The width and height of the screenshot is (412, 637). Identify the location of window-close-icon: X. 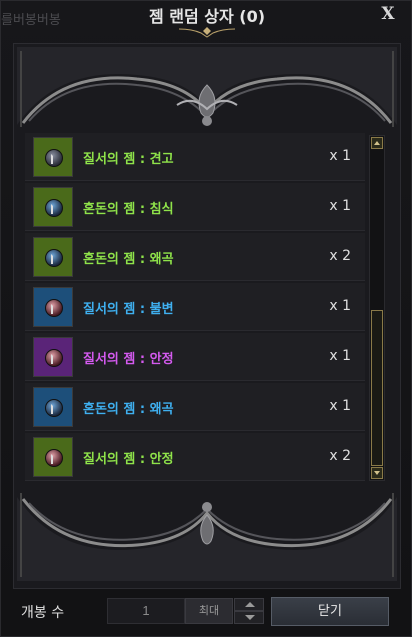
(388, 14).